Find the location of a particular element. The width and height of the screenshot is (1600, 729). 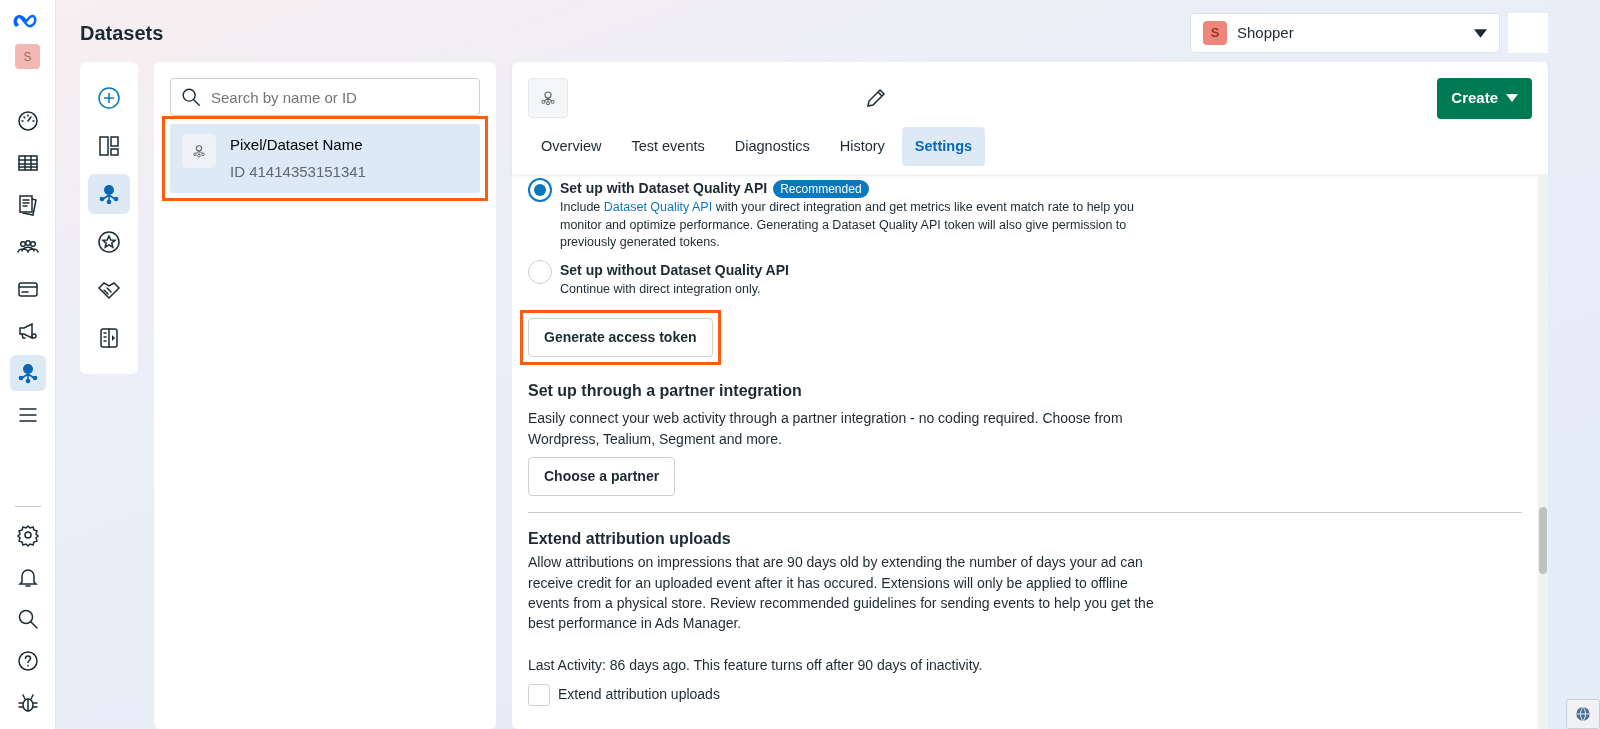

dataset-name: Pixel/Dataset Name is located at coordinates (297, 145).